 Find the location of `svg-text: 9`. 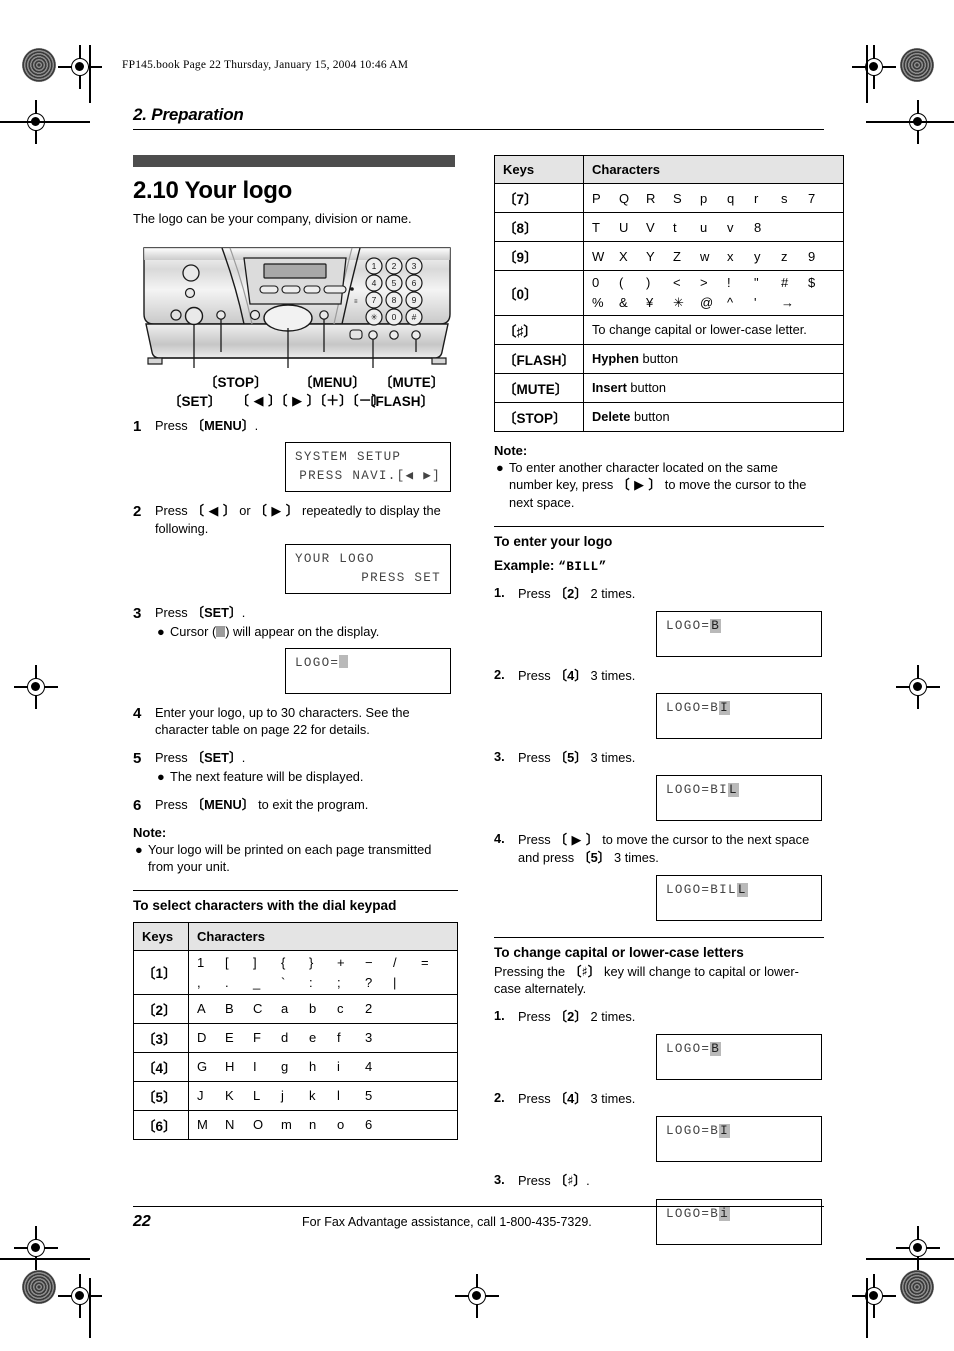

svg-text: 9 is located at coordinates (414, 300).